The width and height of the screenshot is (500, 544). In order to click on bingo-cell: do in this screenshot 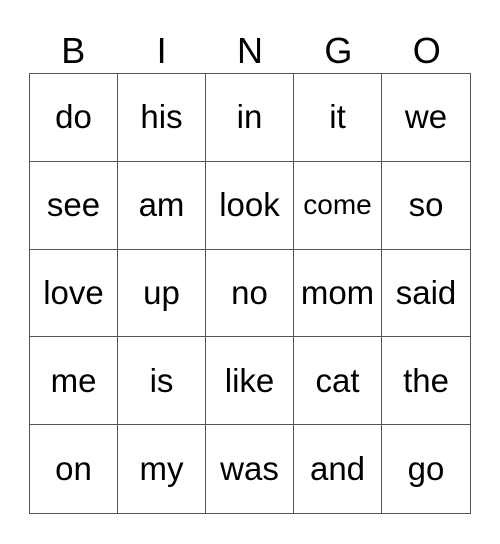, I will do `click(74, 118)`.